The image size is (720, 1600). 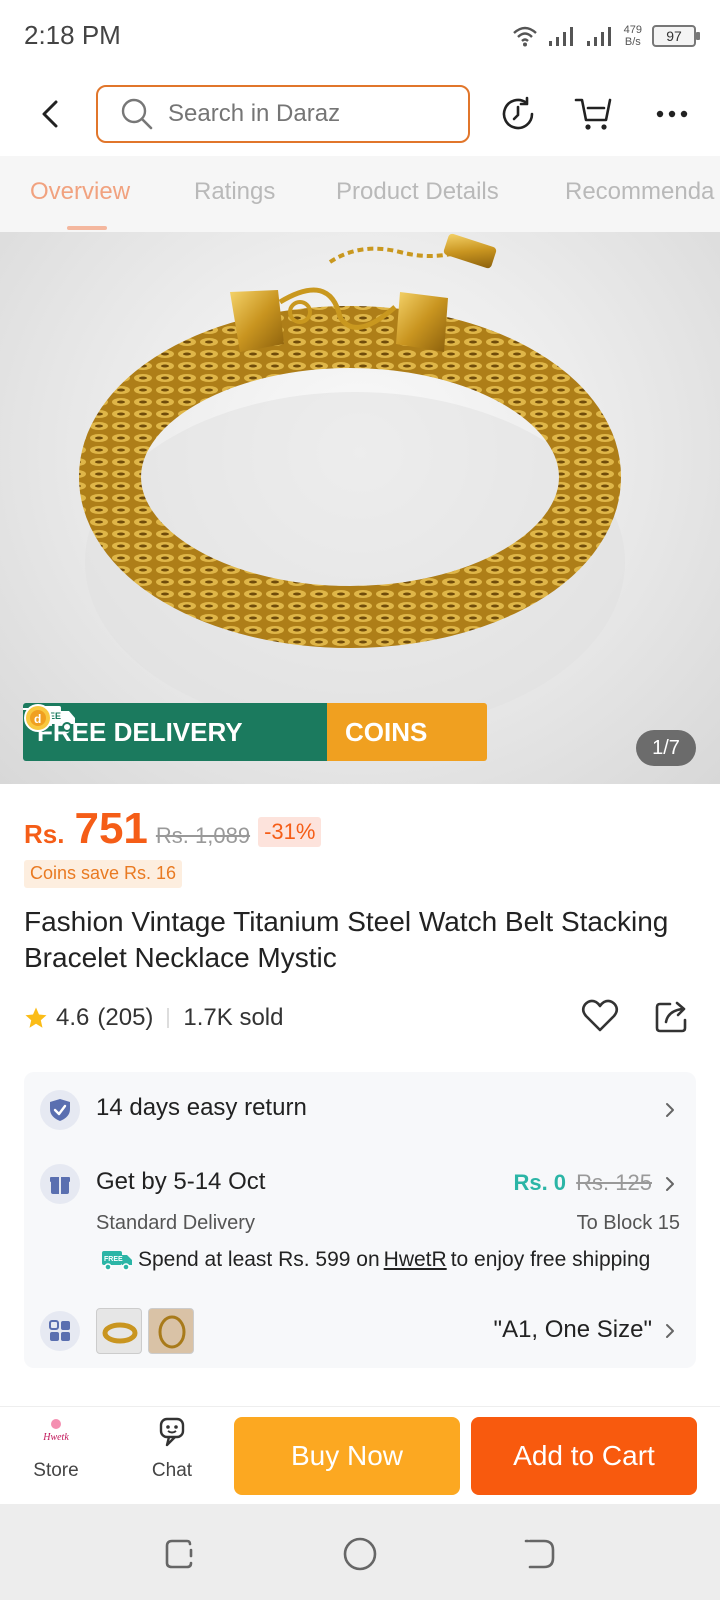 I want to click on recent-apps-icon, so click(x=180, y=1554).